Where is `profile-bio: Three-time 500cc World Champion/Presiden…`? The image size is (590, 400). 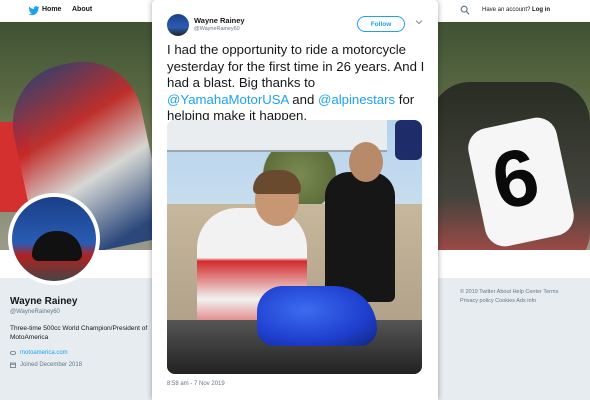
profile-bio: Three-time 500cc World Champion/Presiden… is located at coordinates (79, 333).